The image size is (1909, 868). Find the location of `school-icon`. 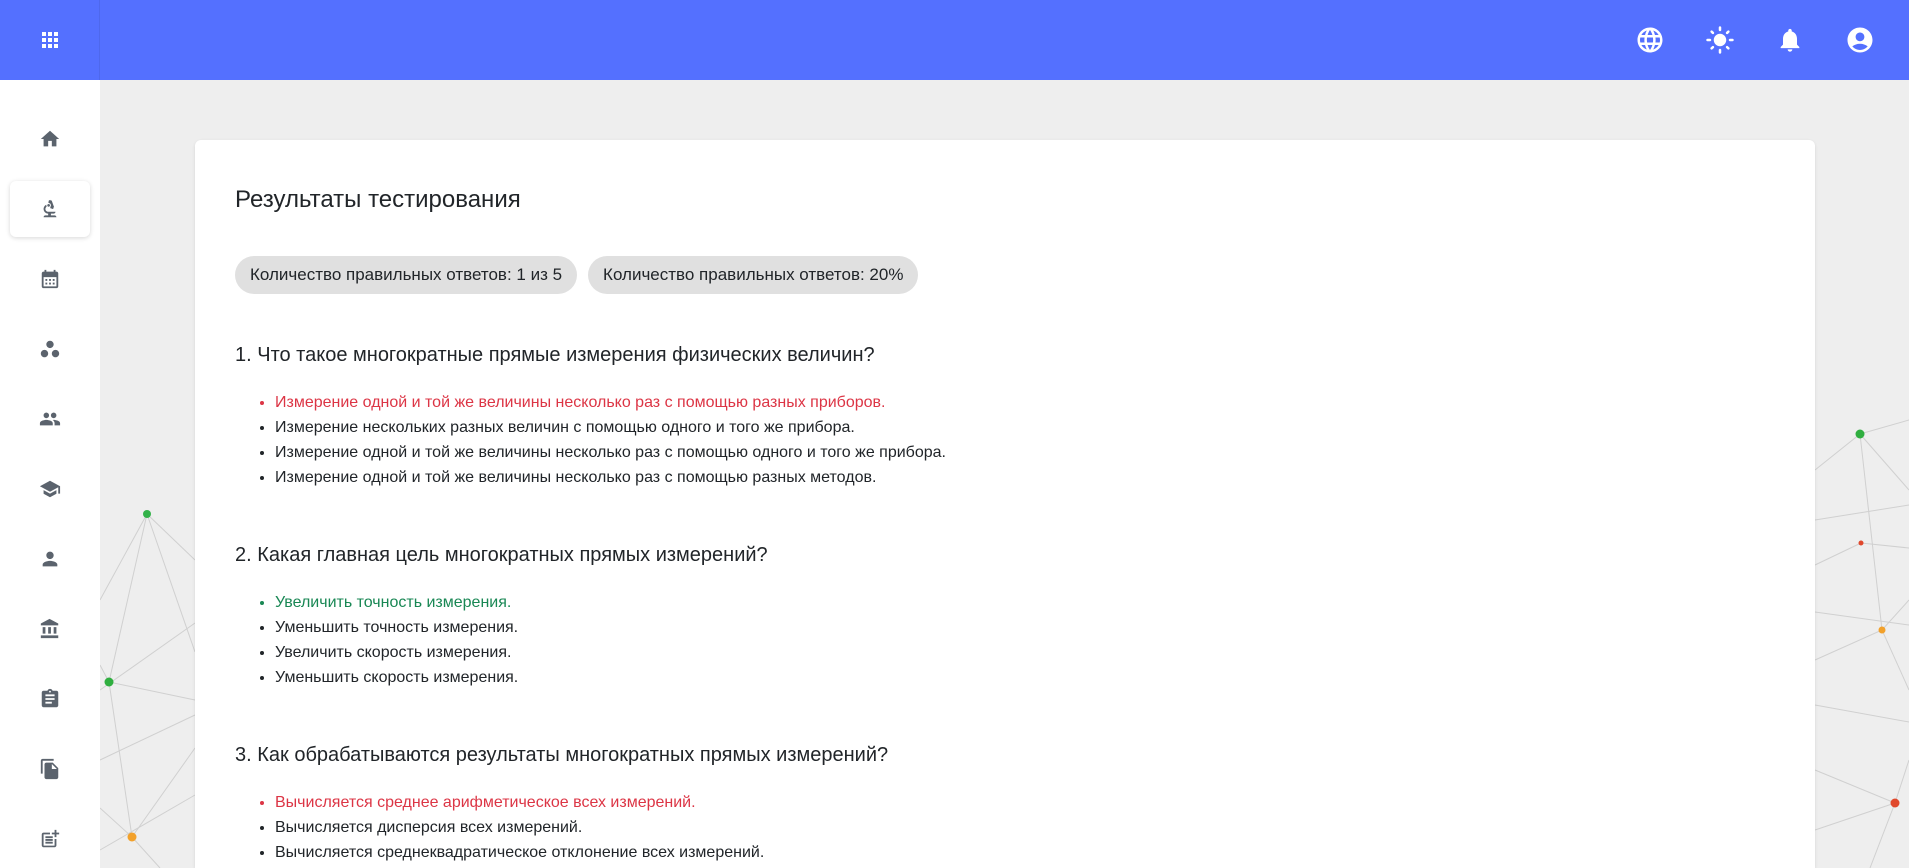

school-icon is located at coordinates (50, 489).